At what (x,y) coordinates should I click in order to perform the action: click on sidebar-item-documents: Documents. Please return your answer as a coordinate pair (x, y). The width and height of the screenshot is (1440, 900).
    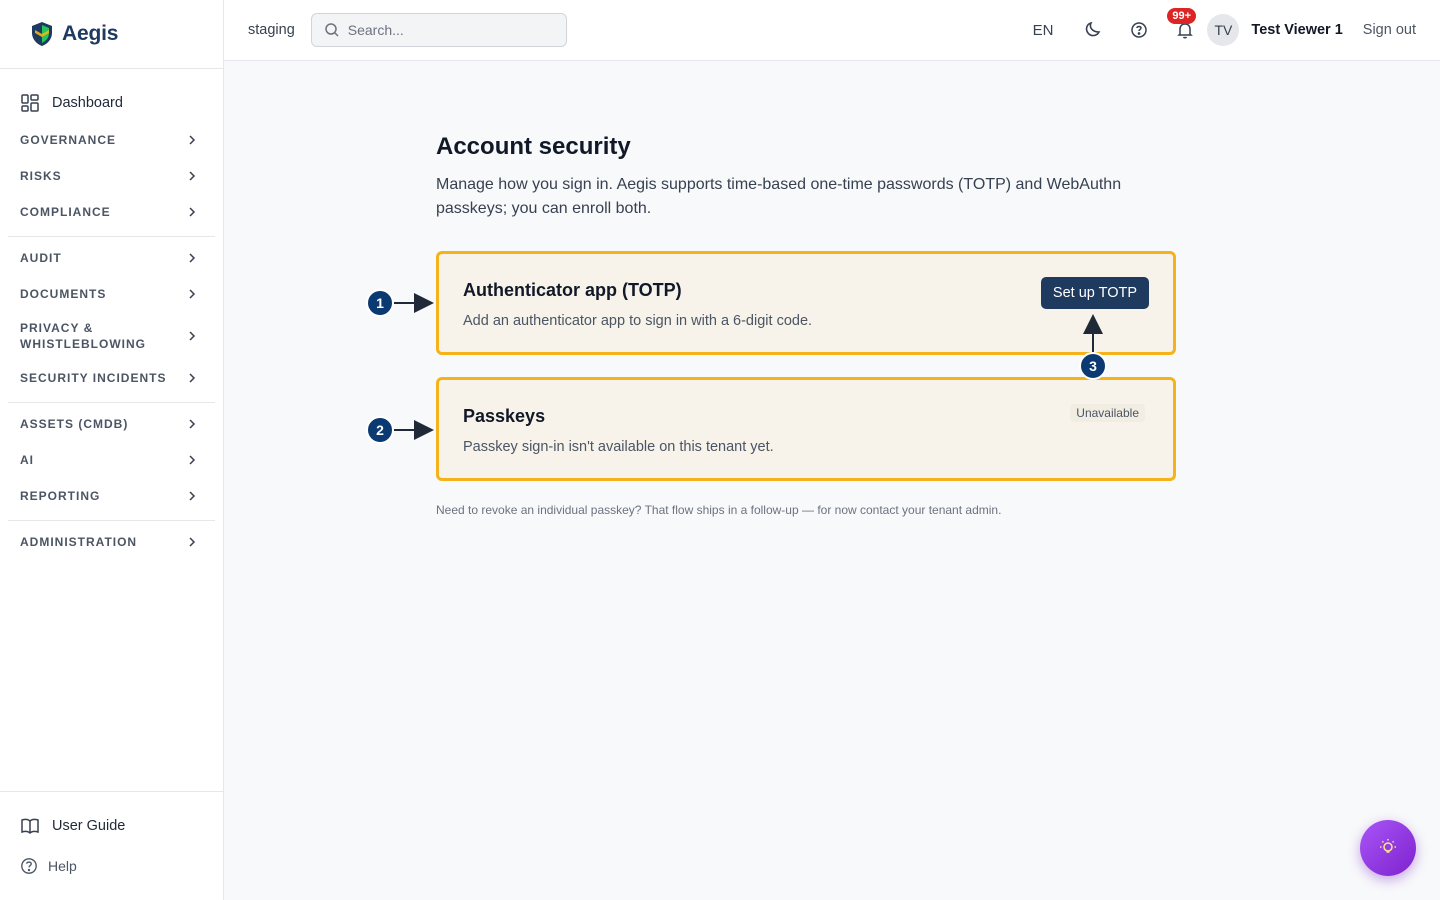
    Looking at the image, I should click on (111, 294).